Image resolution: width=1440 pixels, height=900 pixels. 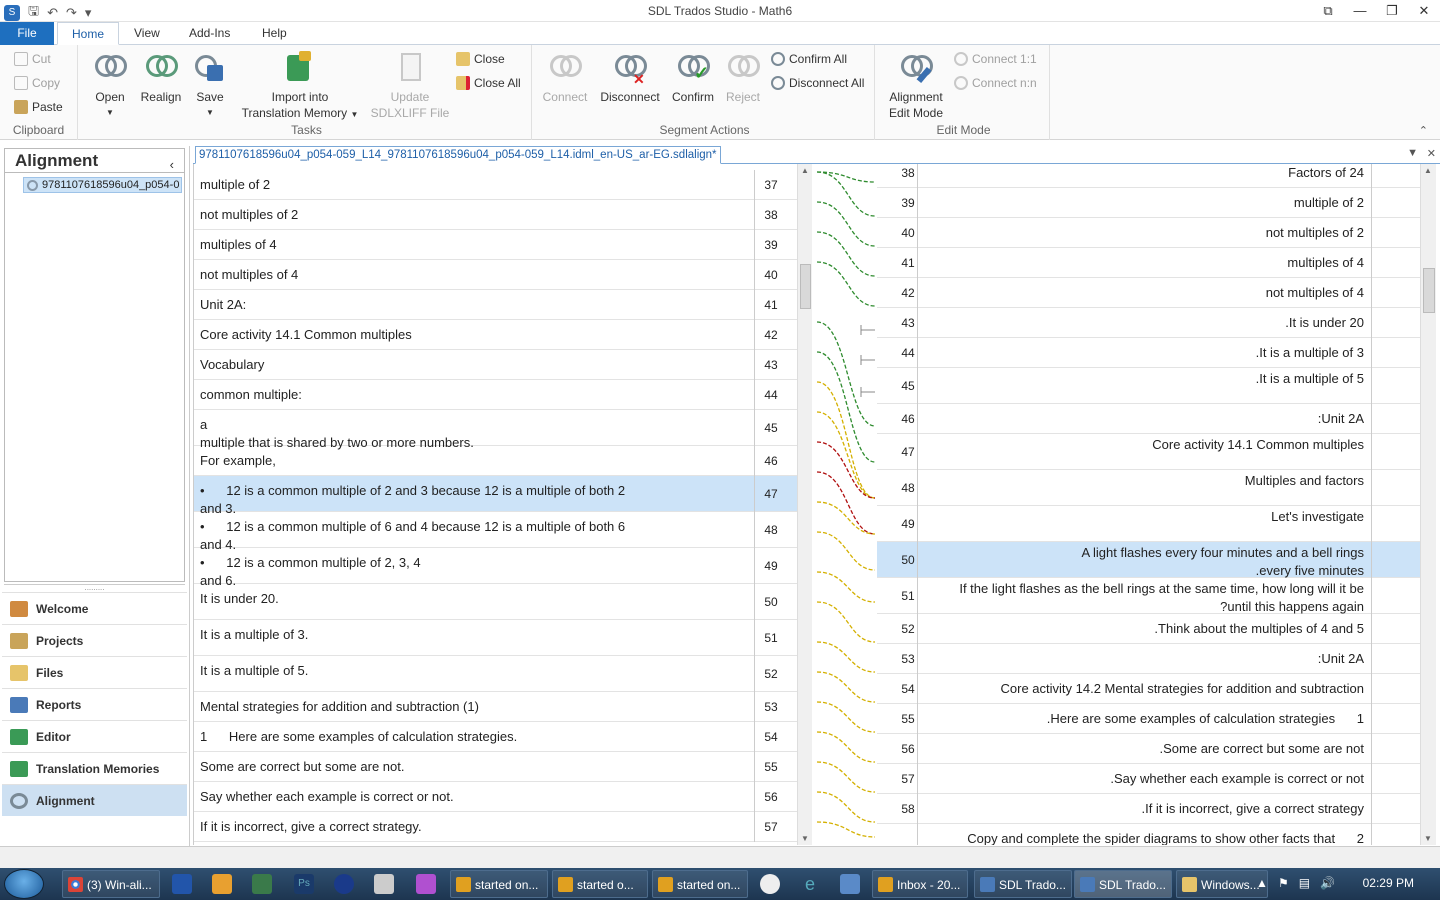 I want to click on target-segment-row: 44 .It is a multiple of 3, so click(x=1148, y=353).